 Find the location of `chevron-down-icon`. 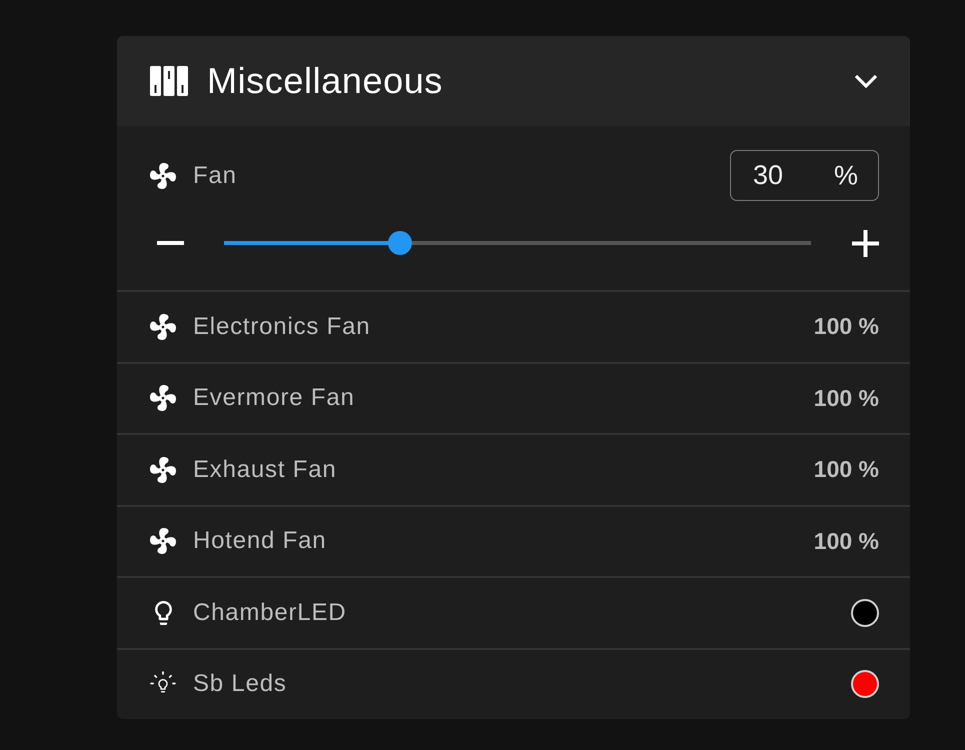

chevron-down-icon is located at coordinates (866, 81).